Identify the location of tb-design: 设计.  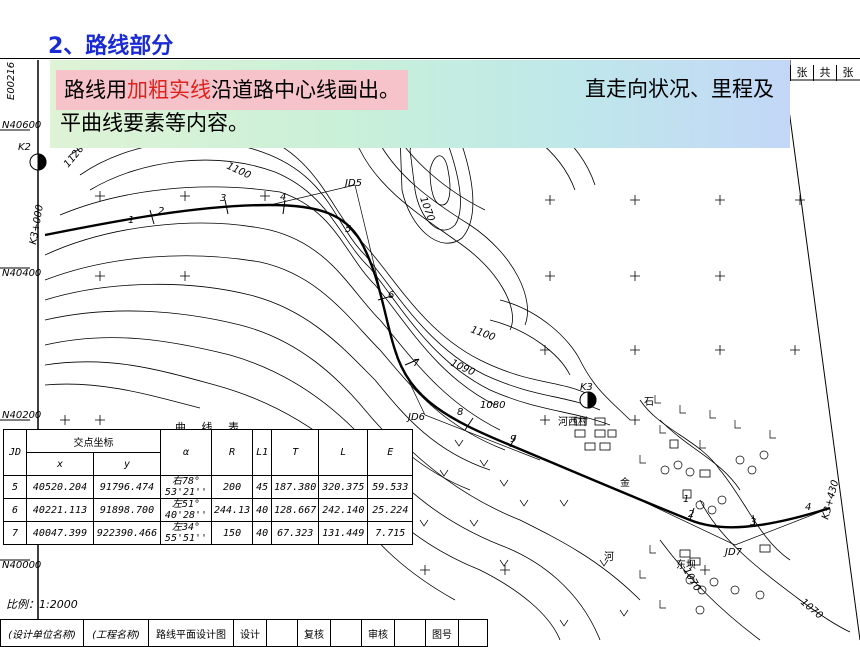
(250, 633).